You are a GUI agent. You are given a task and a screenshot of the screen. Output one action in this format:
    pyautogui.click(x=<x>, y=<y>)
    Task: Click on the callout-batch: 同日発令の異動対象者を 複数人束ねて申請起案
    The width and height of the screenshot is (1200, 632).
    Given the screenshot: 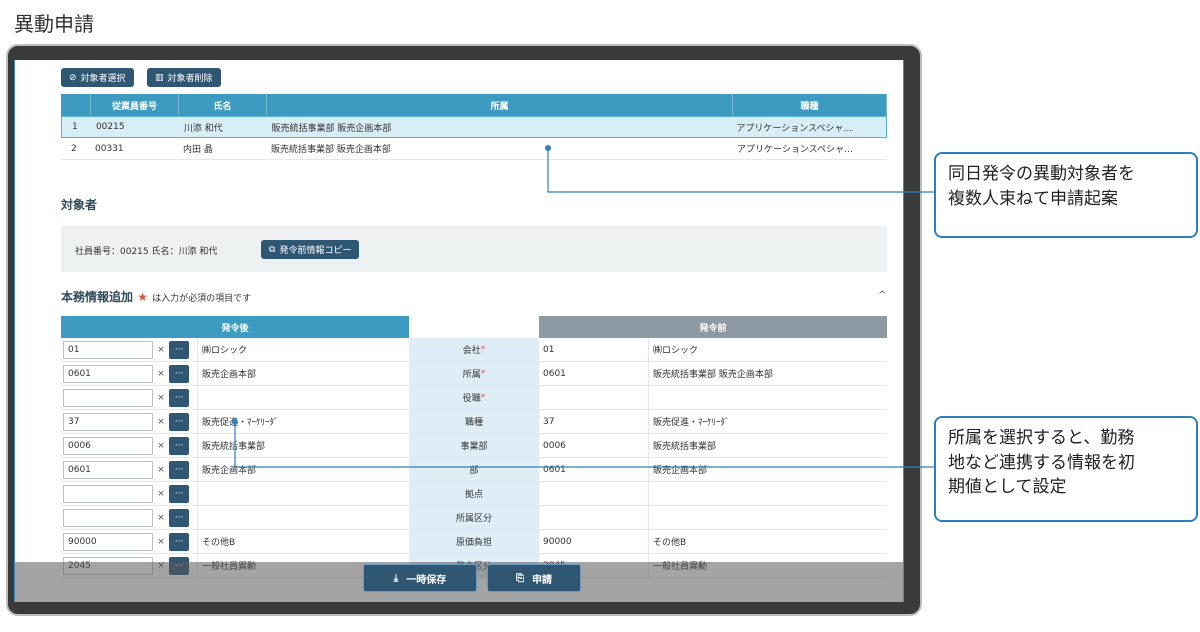 What is the action you would take?
    pyautogui.click(x=1066, y=195)
    